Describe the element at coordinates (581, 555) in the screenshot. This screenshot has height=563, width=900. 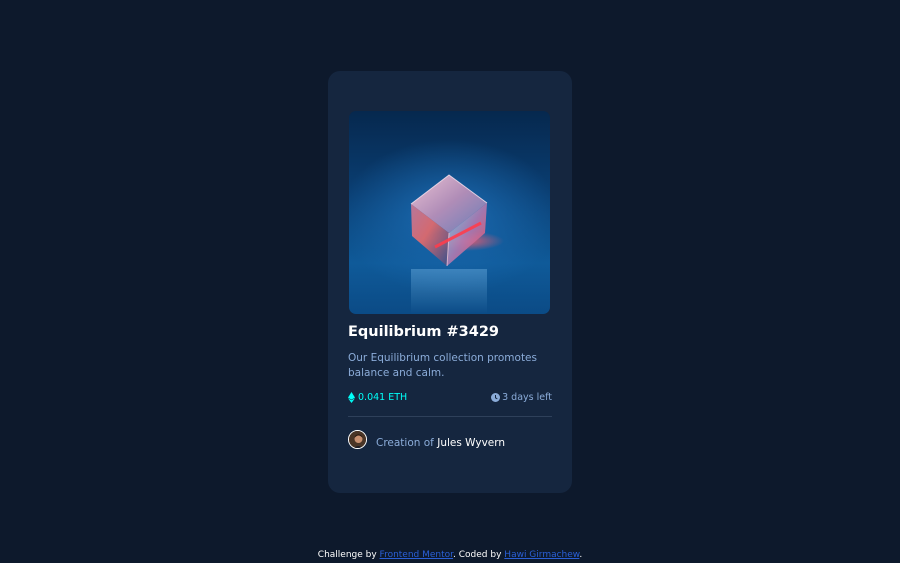
I see `attribution-suffix: .` at that location.